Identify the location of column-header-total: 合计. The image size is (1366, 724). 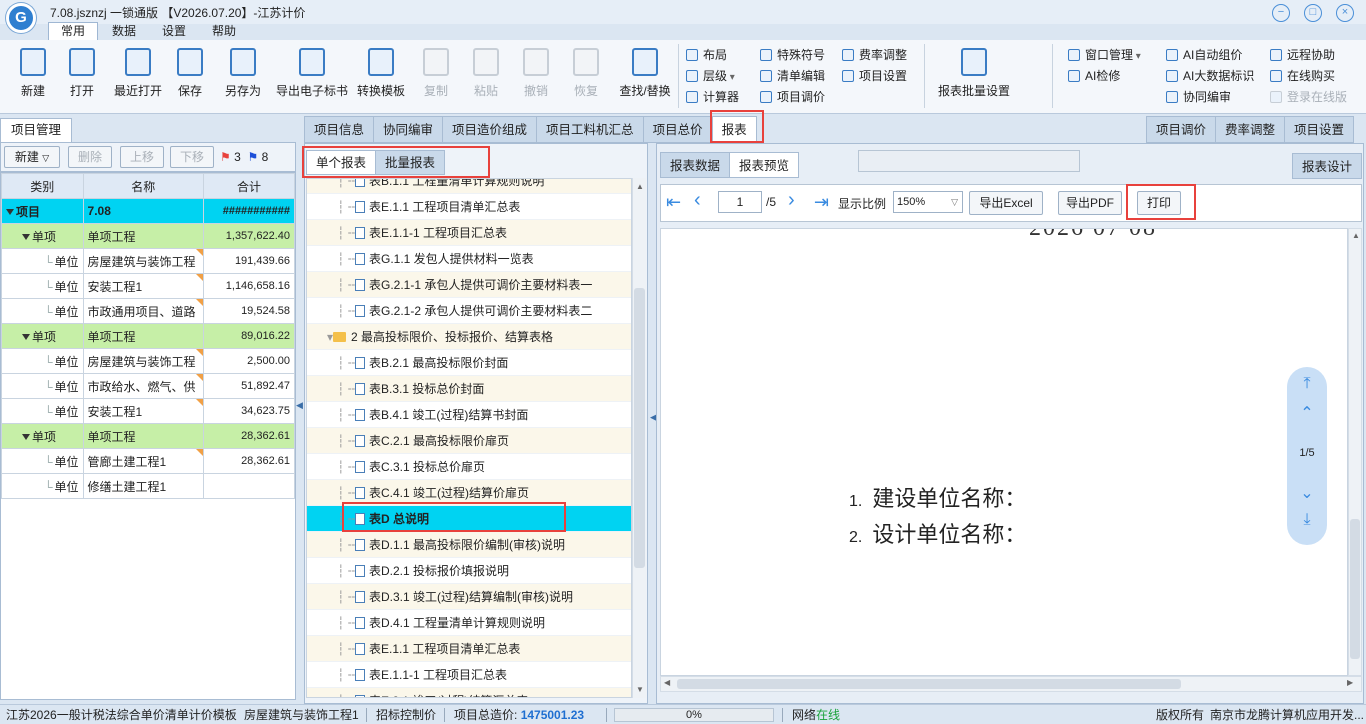
(249, 186).